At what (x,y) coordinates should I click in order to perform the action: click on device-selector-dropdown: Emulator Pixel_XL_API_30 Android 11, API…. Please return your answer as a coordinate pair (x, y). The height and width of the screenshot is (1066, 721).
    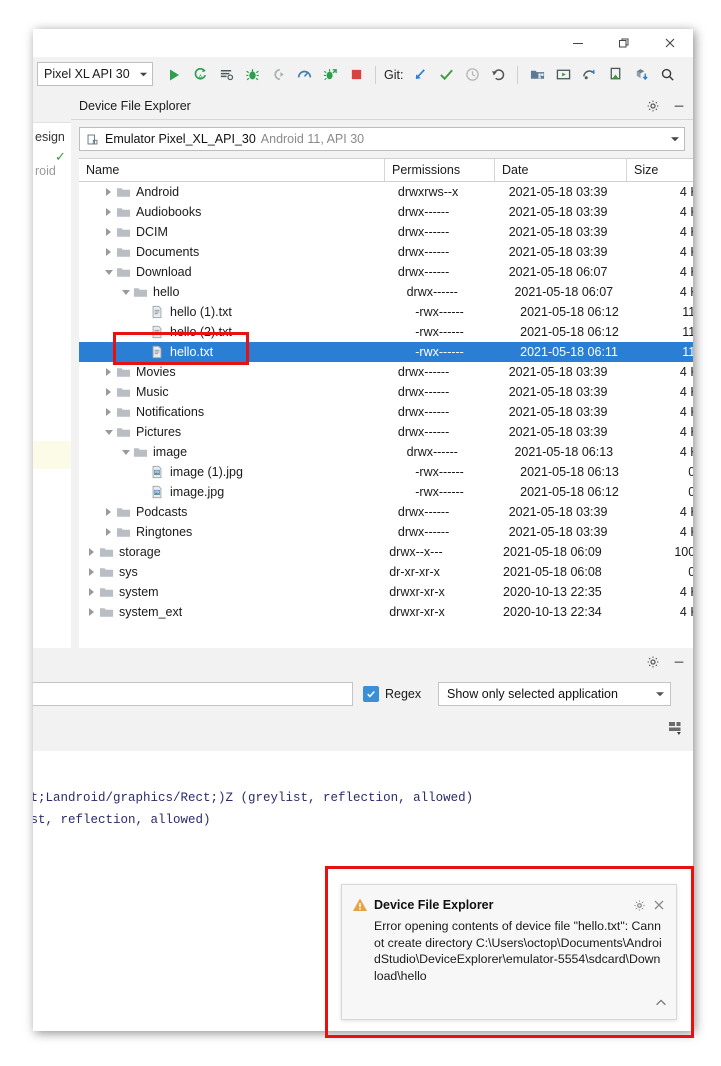
    Looking at the image, I should click on (382, 139).